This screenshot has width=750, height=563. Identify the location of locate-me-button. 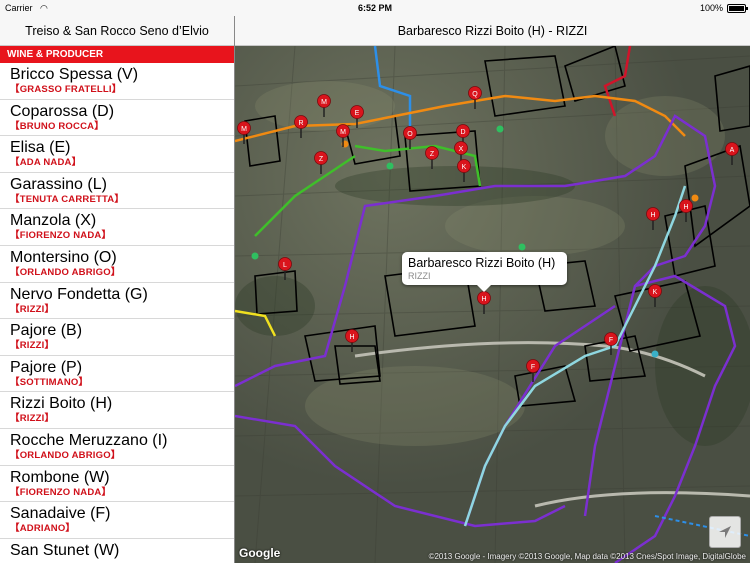
(725, 532).